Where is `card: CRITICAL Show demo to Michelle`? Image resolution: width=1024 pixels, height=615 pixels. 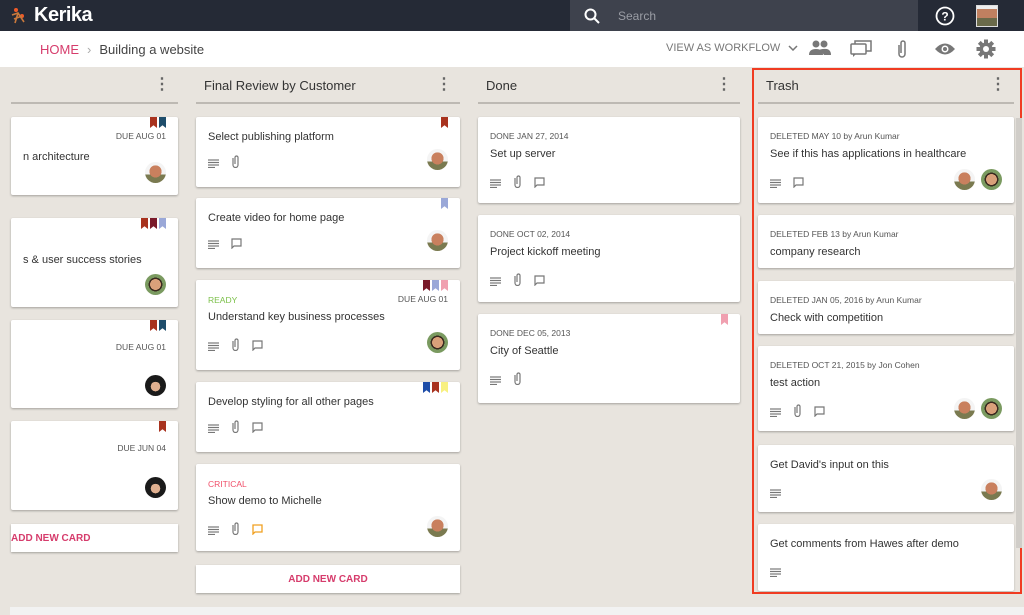
card: CRITICAL Show demo to Michelle is located at coordinates (328, 507).